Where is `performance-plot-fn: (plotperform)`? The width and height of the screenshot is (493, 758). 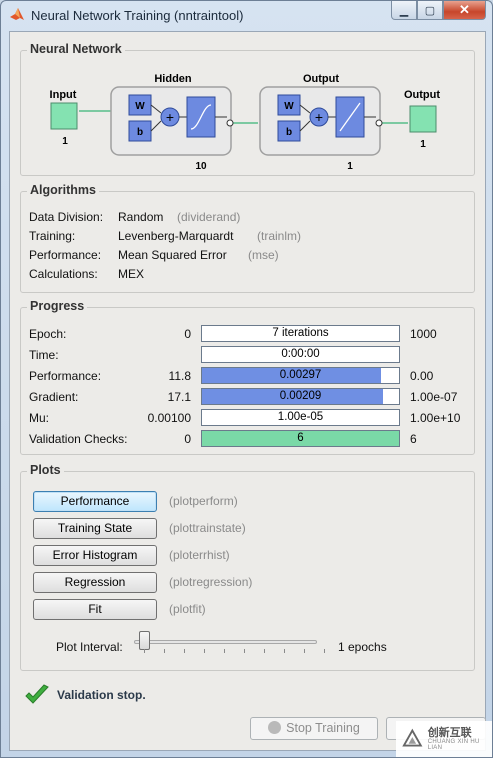 performance-plot-fn: (plotperform) is located at coordinates (203, 501).